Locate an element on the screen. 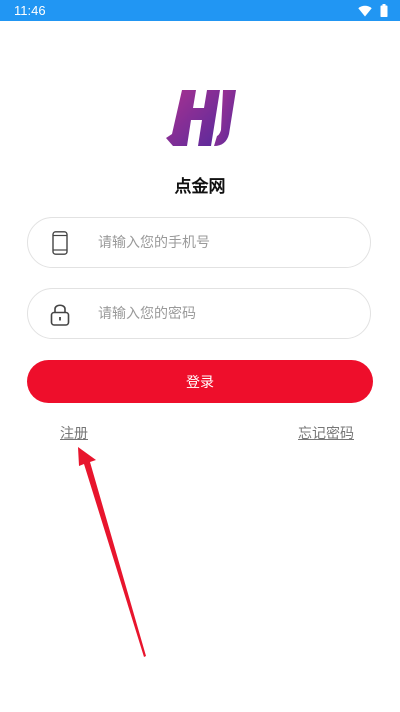 The image size is (400, 712). phone-icon is located at coordinates (60, 243).